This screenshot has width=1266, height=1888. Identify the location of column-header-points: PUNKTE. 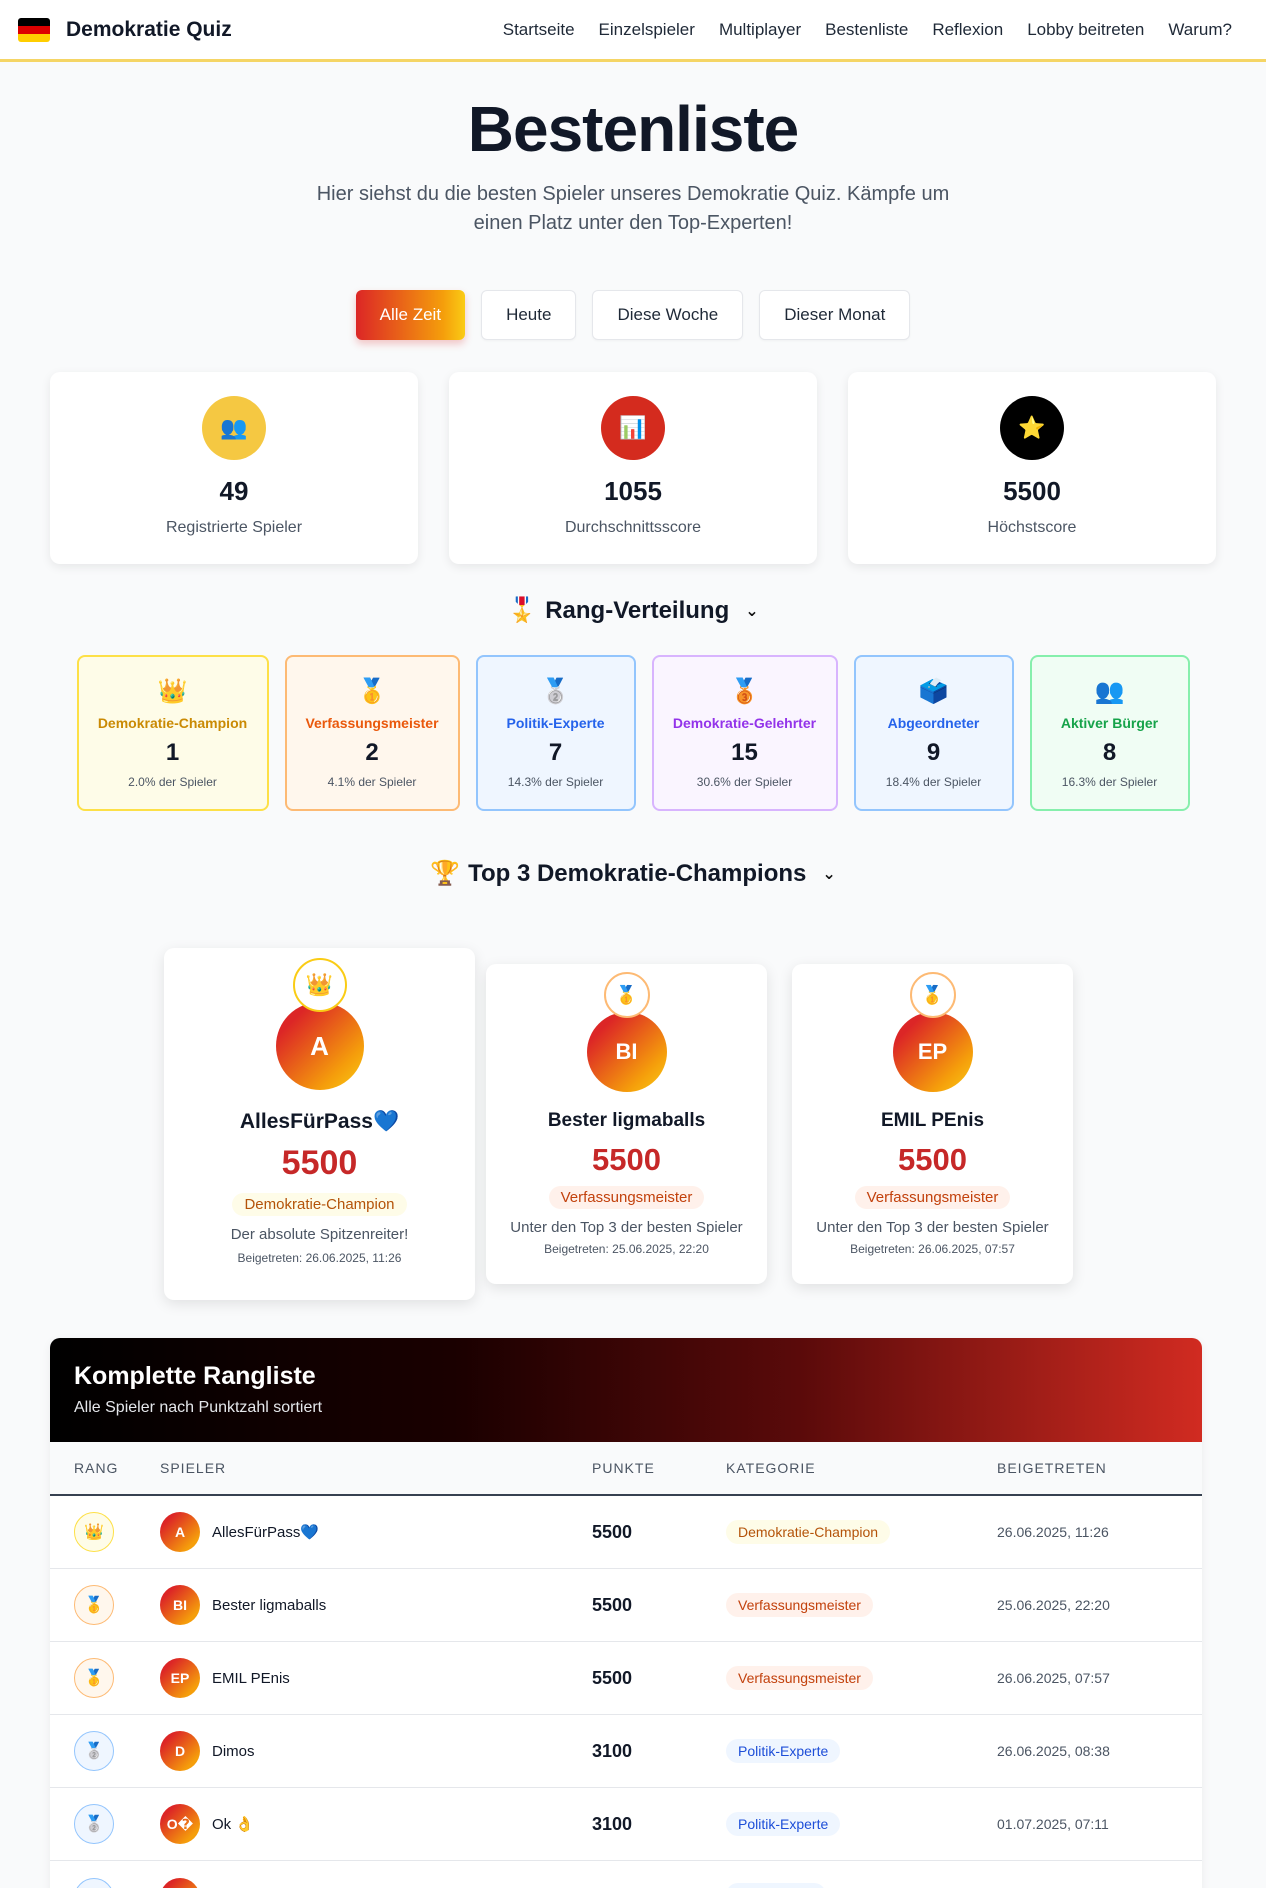
(659, 1468).